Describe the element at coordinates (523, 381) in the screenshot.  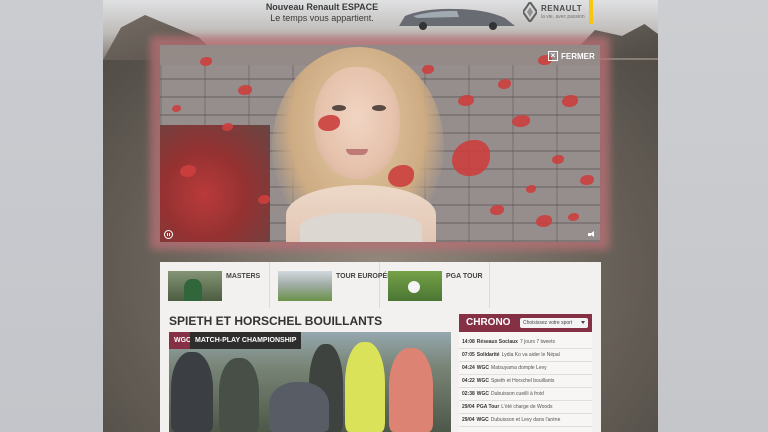
I see `chrono-text: Spieth et Horschel bouillants` at that location.